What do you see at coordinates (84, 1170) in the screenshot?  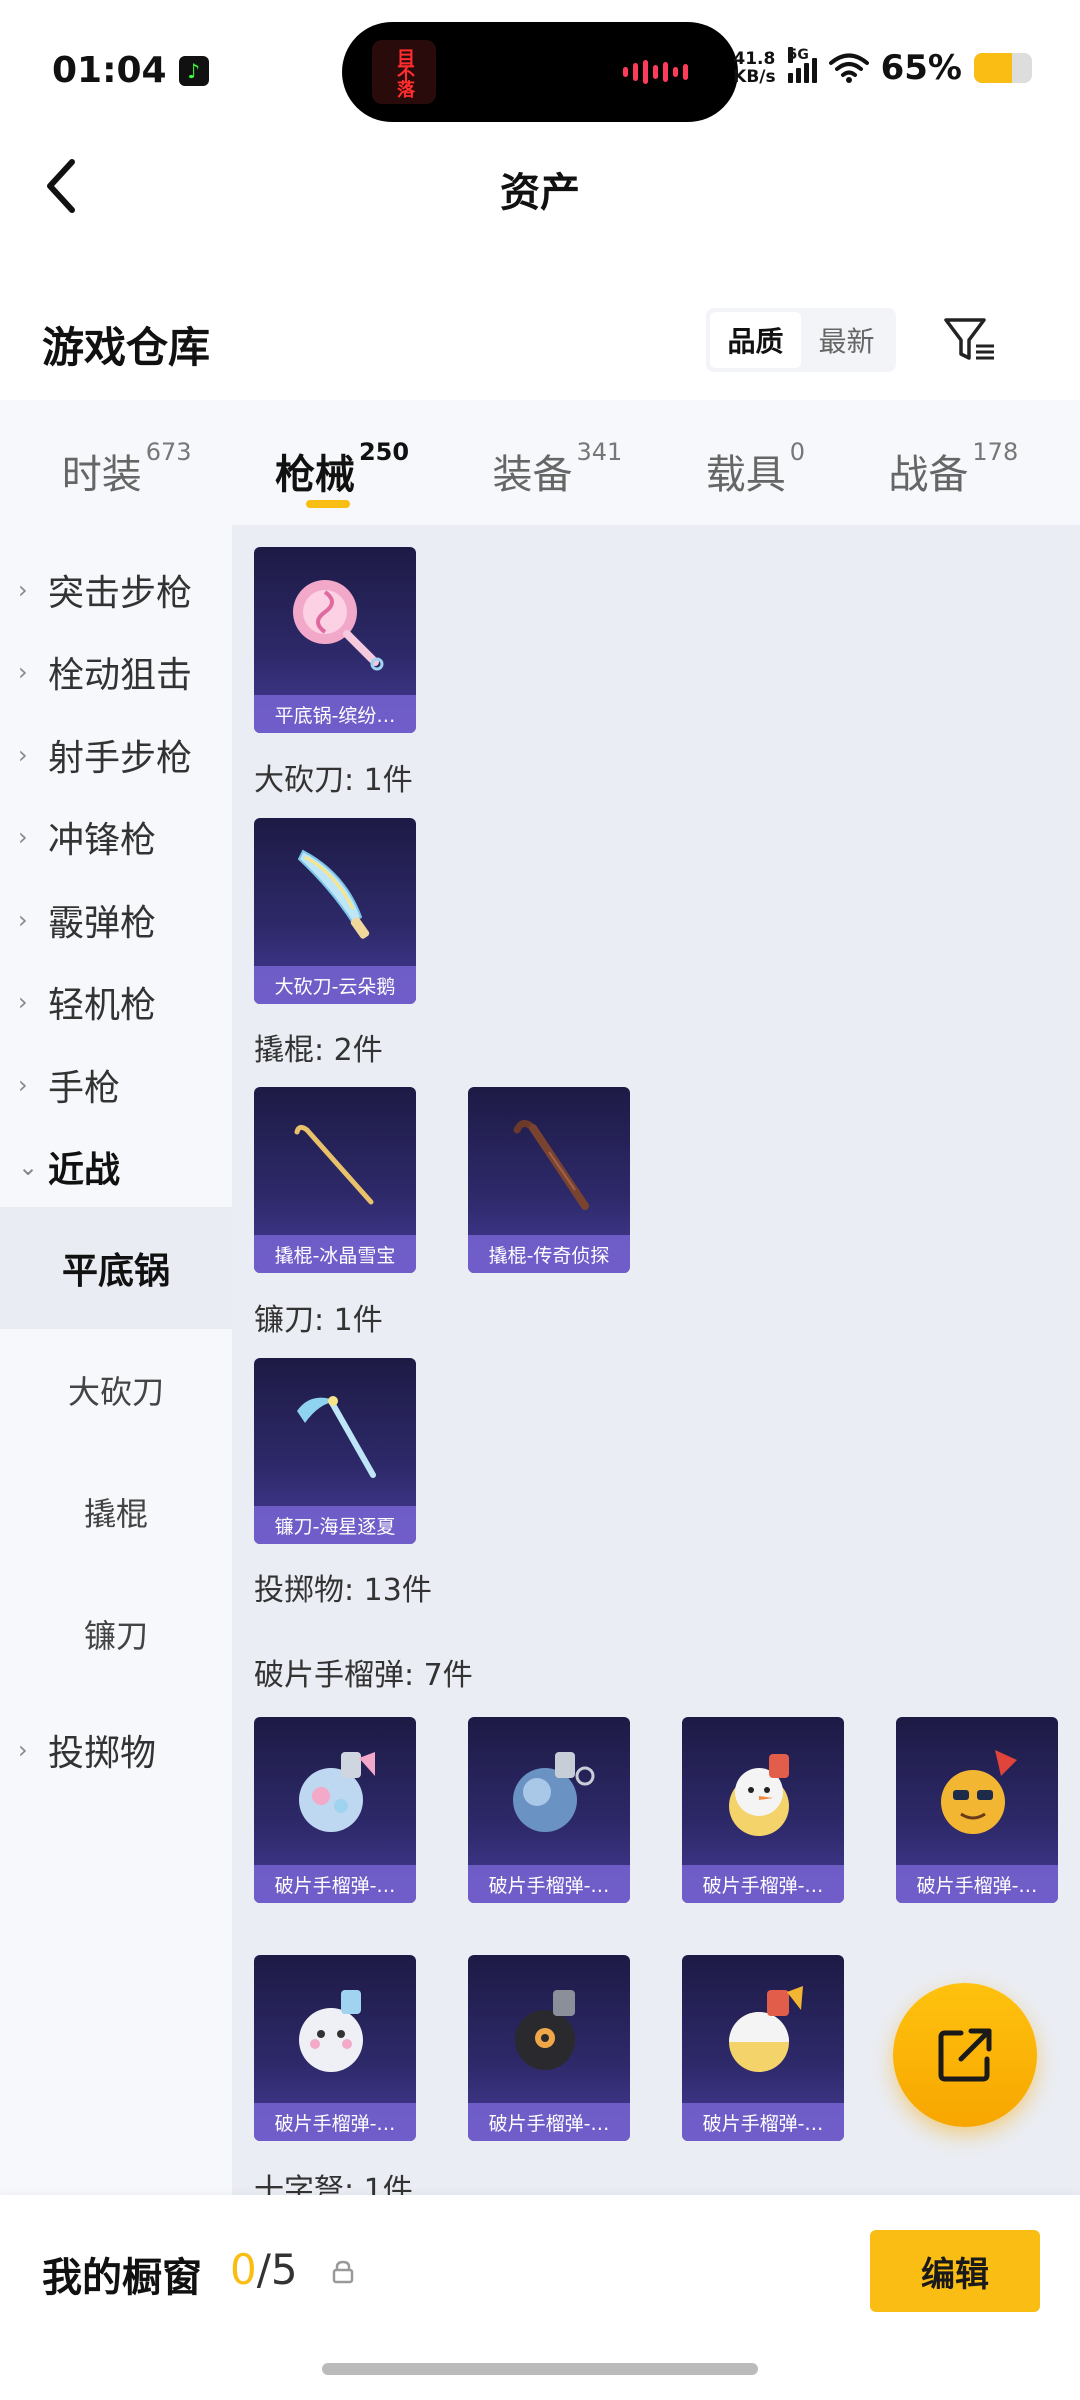 I see `sidebar-item-label: 近战` at bounding box center [84, 1170].